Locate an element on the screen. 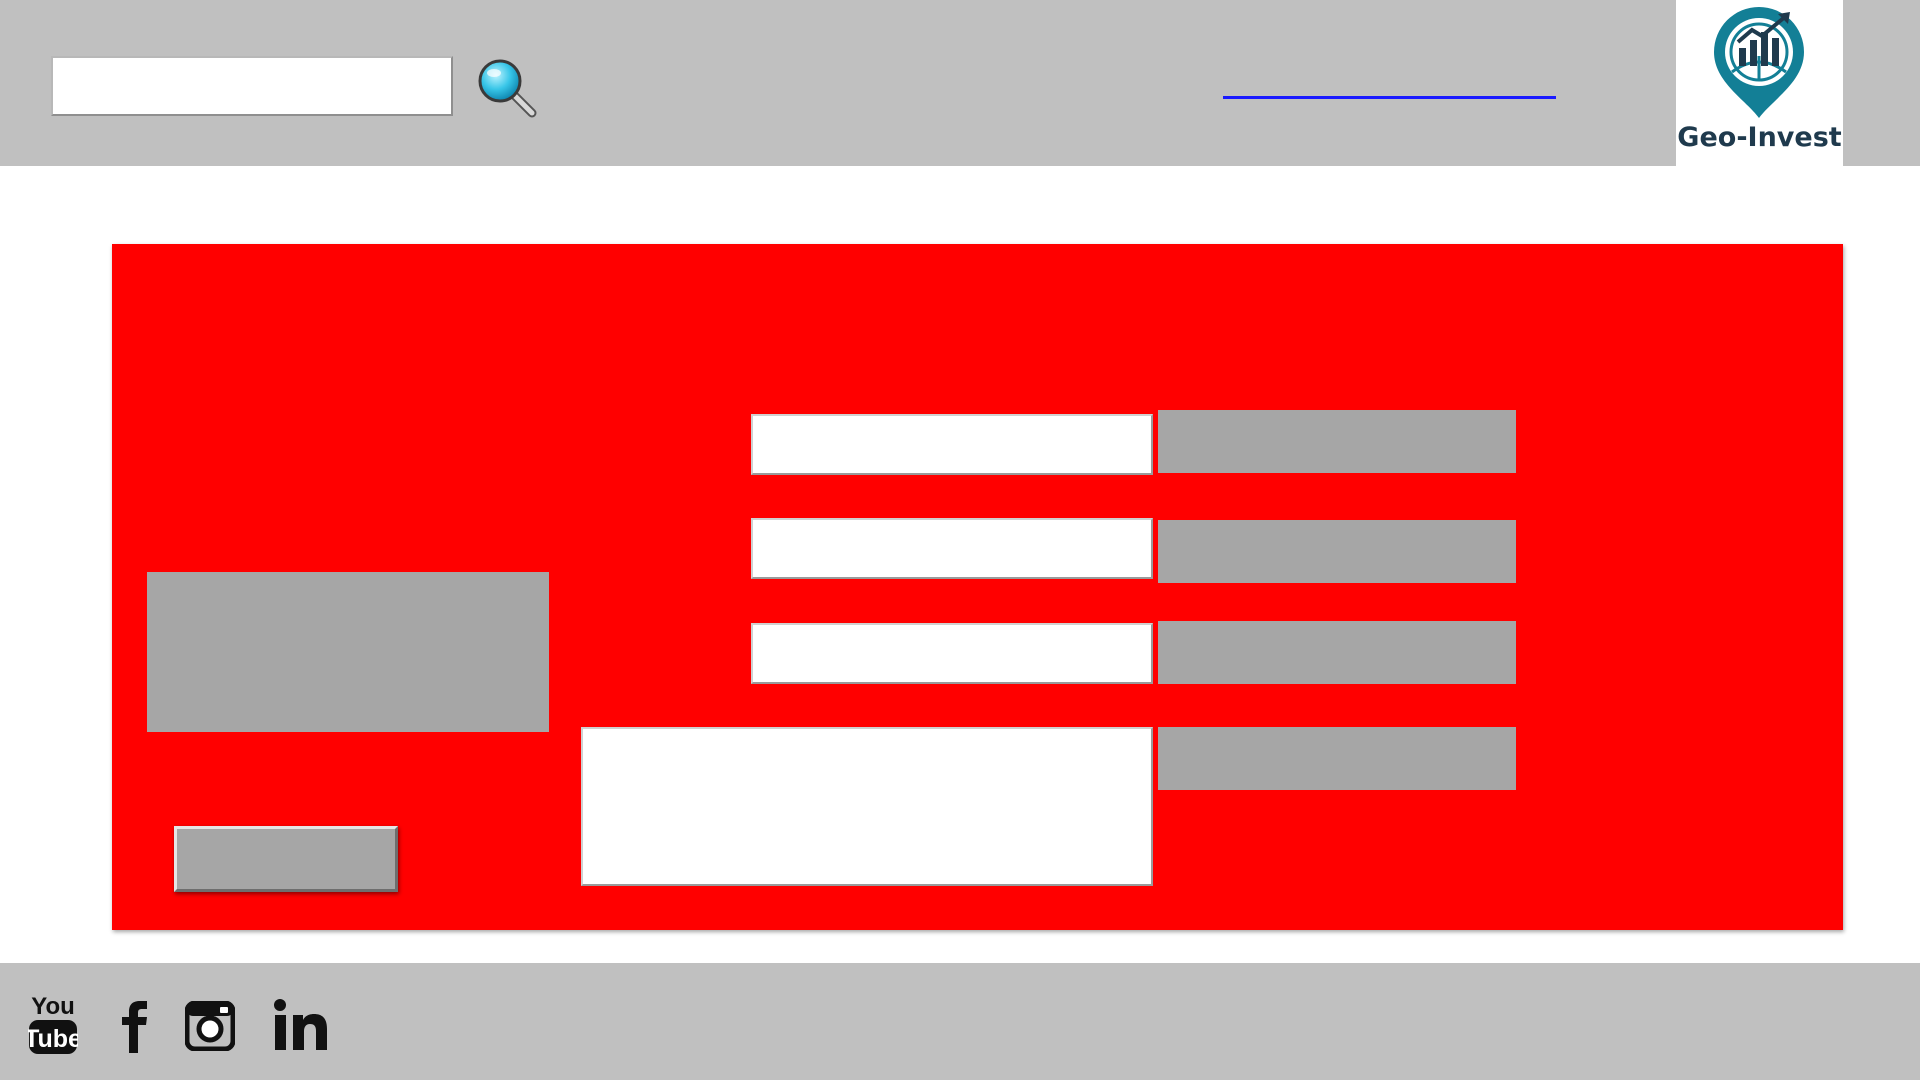 The width and height of the screenshot is (1920, 1080). search-button is located at coordinates (507, 88).